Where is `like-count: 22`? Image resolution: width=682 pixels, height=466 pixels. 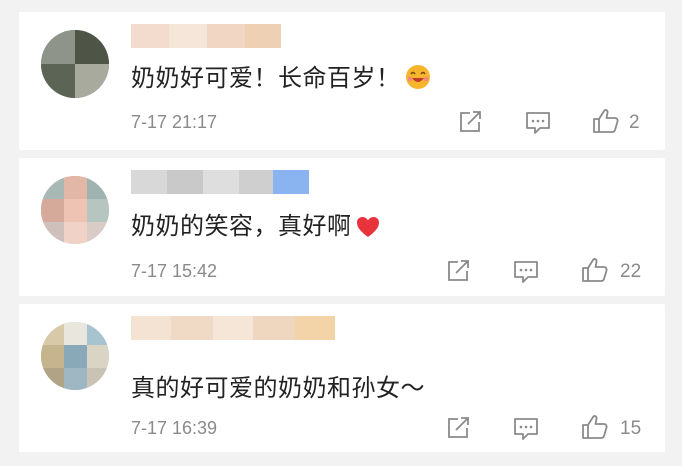
like-count: 22 is located at coordinates (631, 271).